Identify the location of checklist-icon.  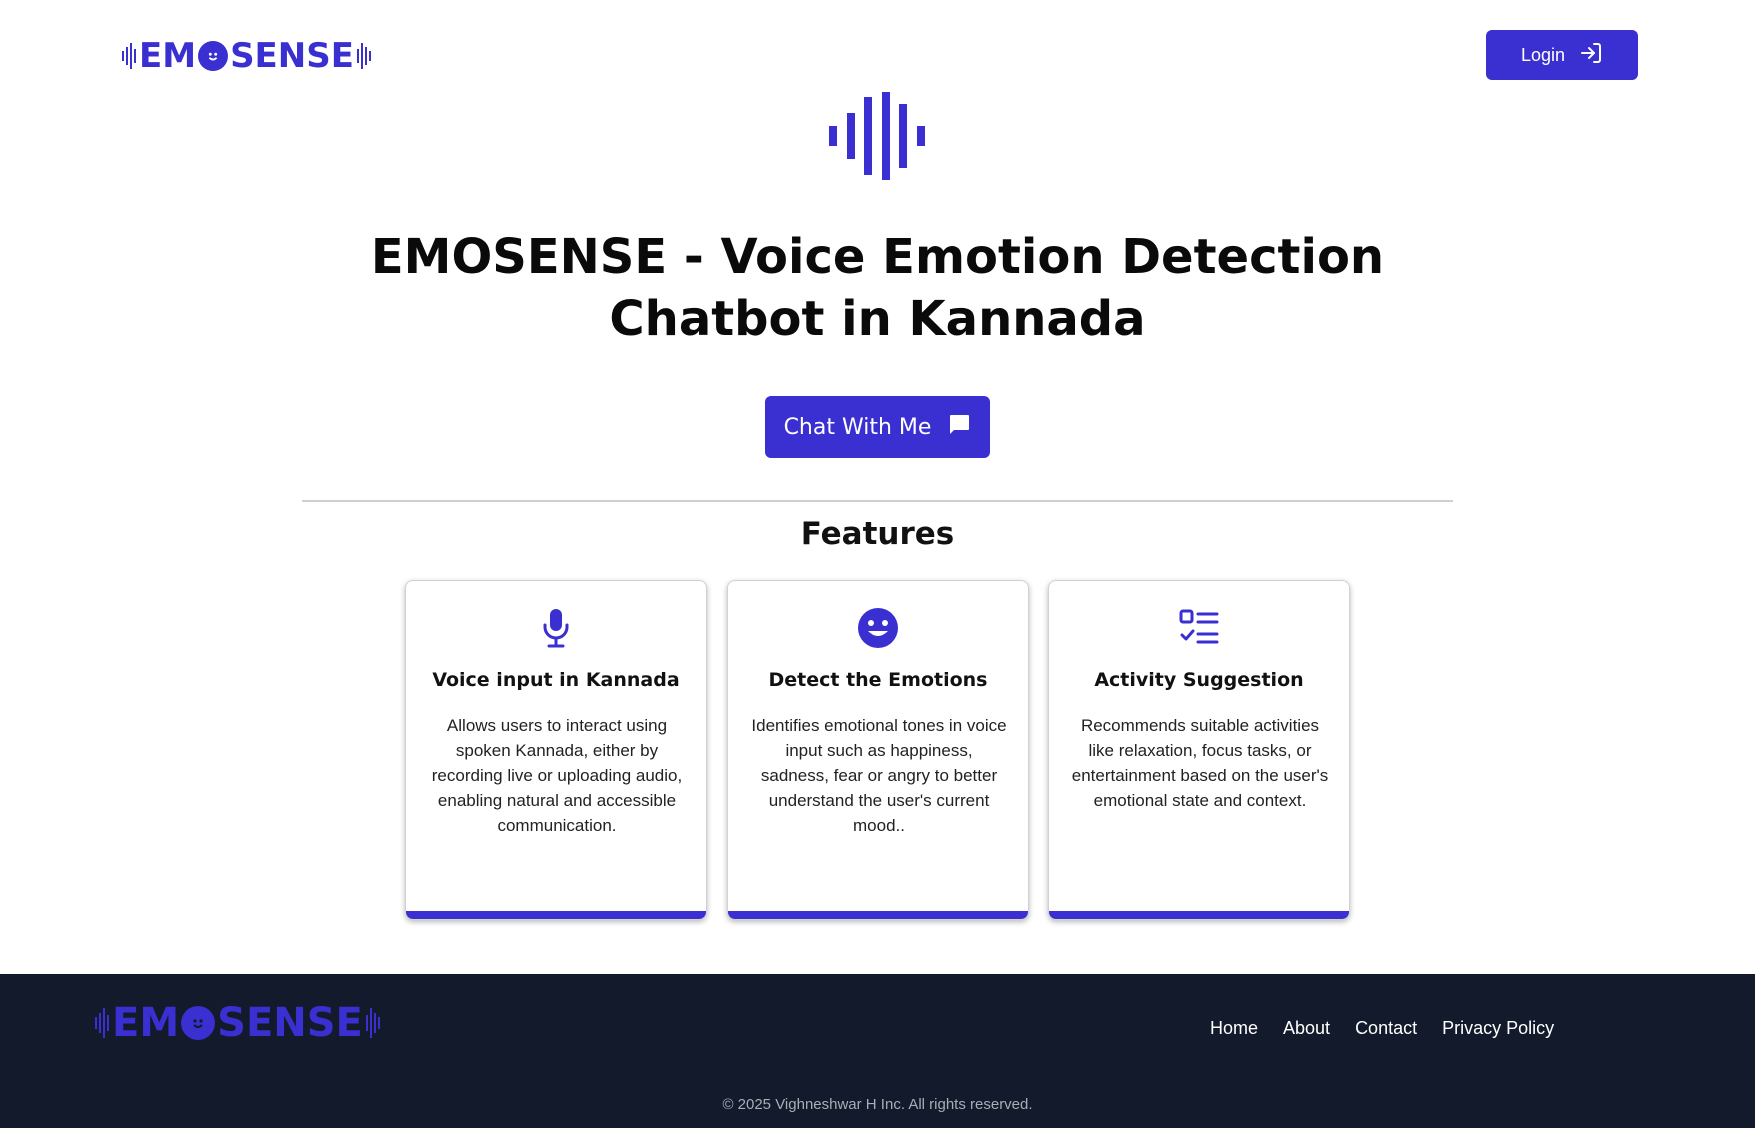
(1199, 628).